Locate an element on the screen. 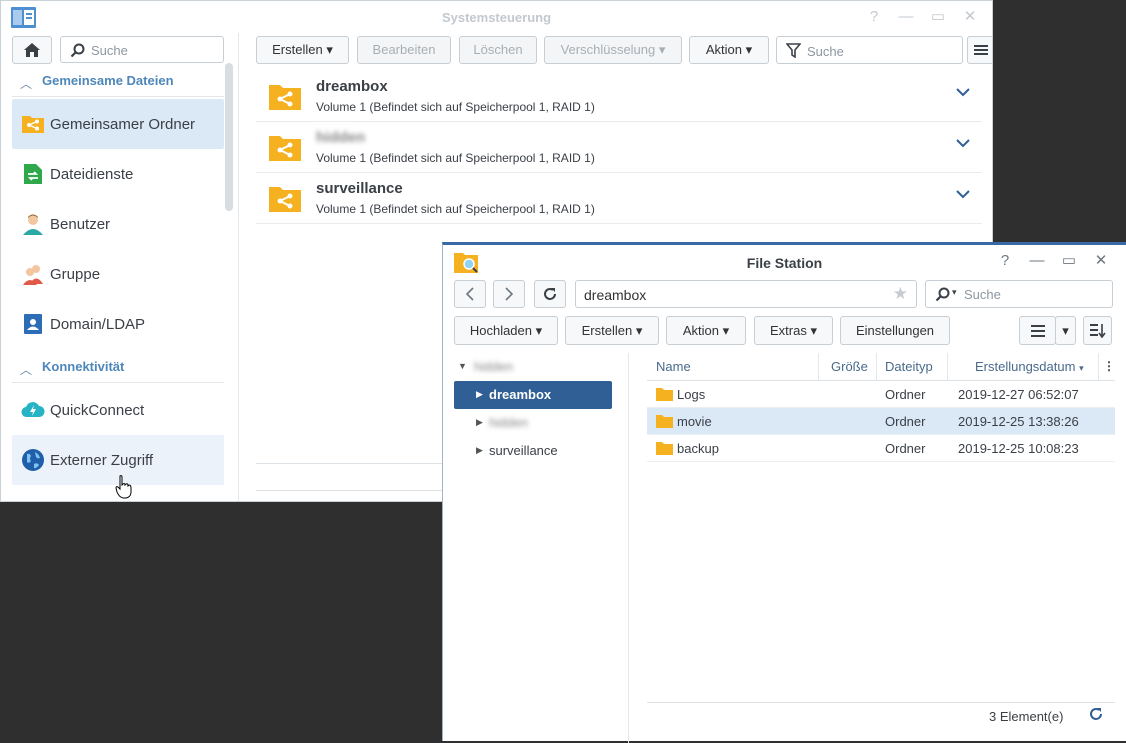  chevron-left-icon is located at coordinates (470, 294).